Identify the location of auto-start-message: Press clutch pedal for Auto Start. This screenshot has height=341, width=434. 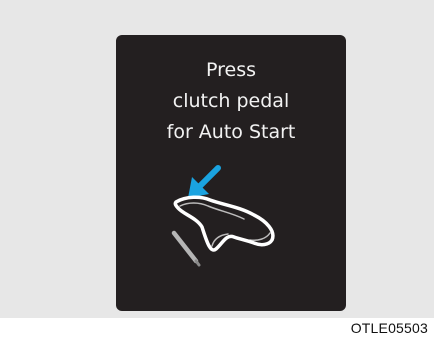
(231, 101).